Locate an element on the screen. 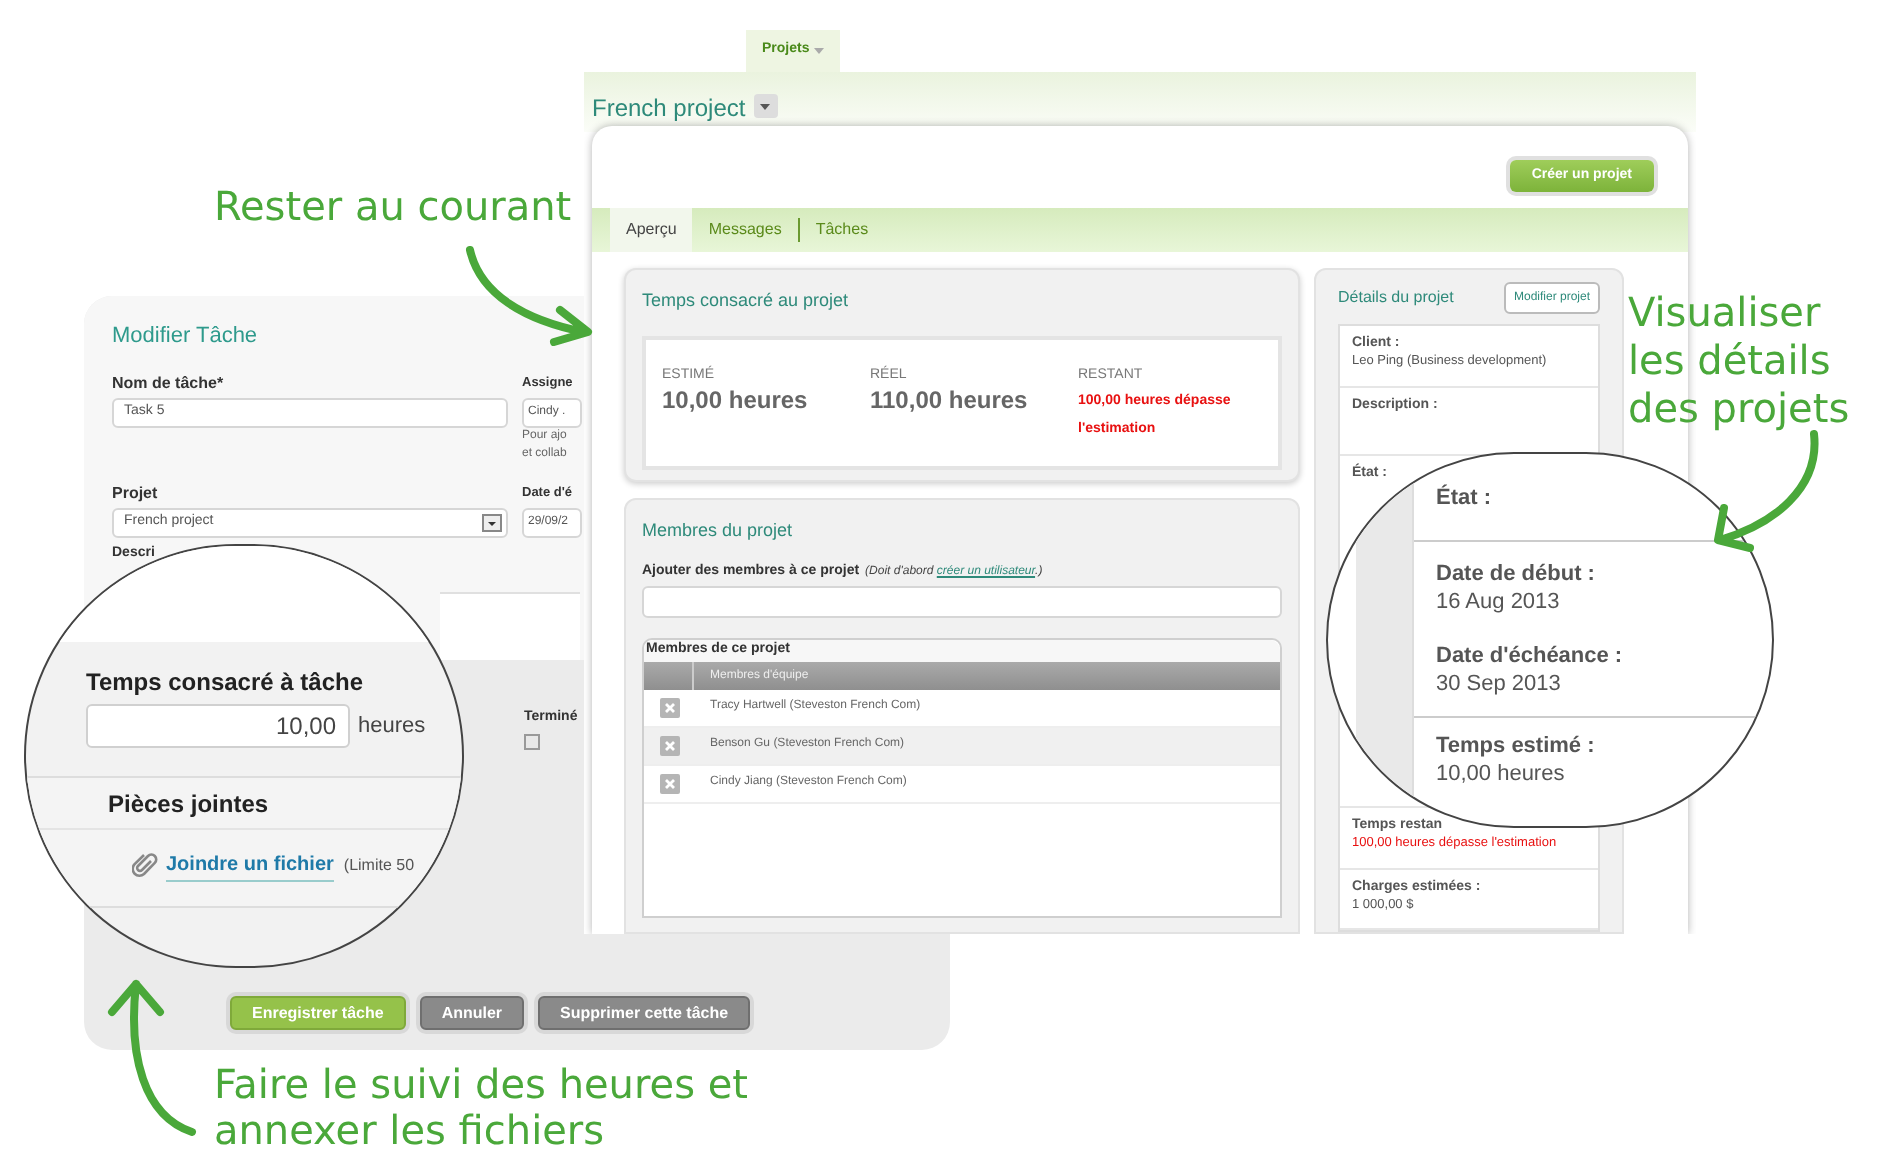  input-field: 10,00 is located at coordinates (218, 726).